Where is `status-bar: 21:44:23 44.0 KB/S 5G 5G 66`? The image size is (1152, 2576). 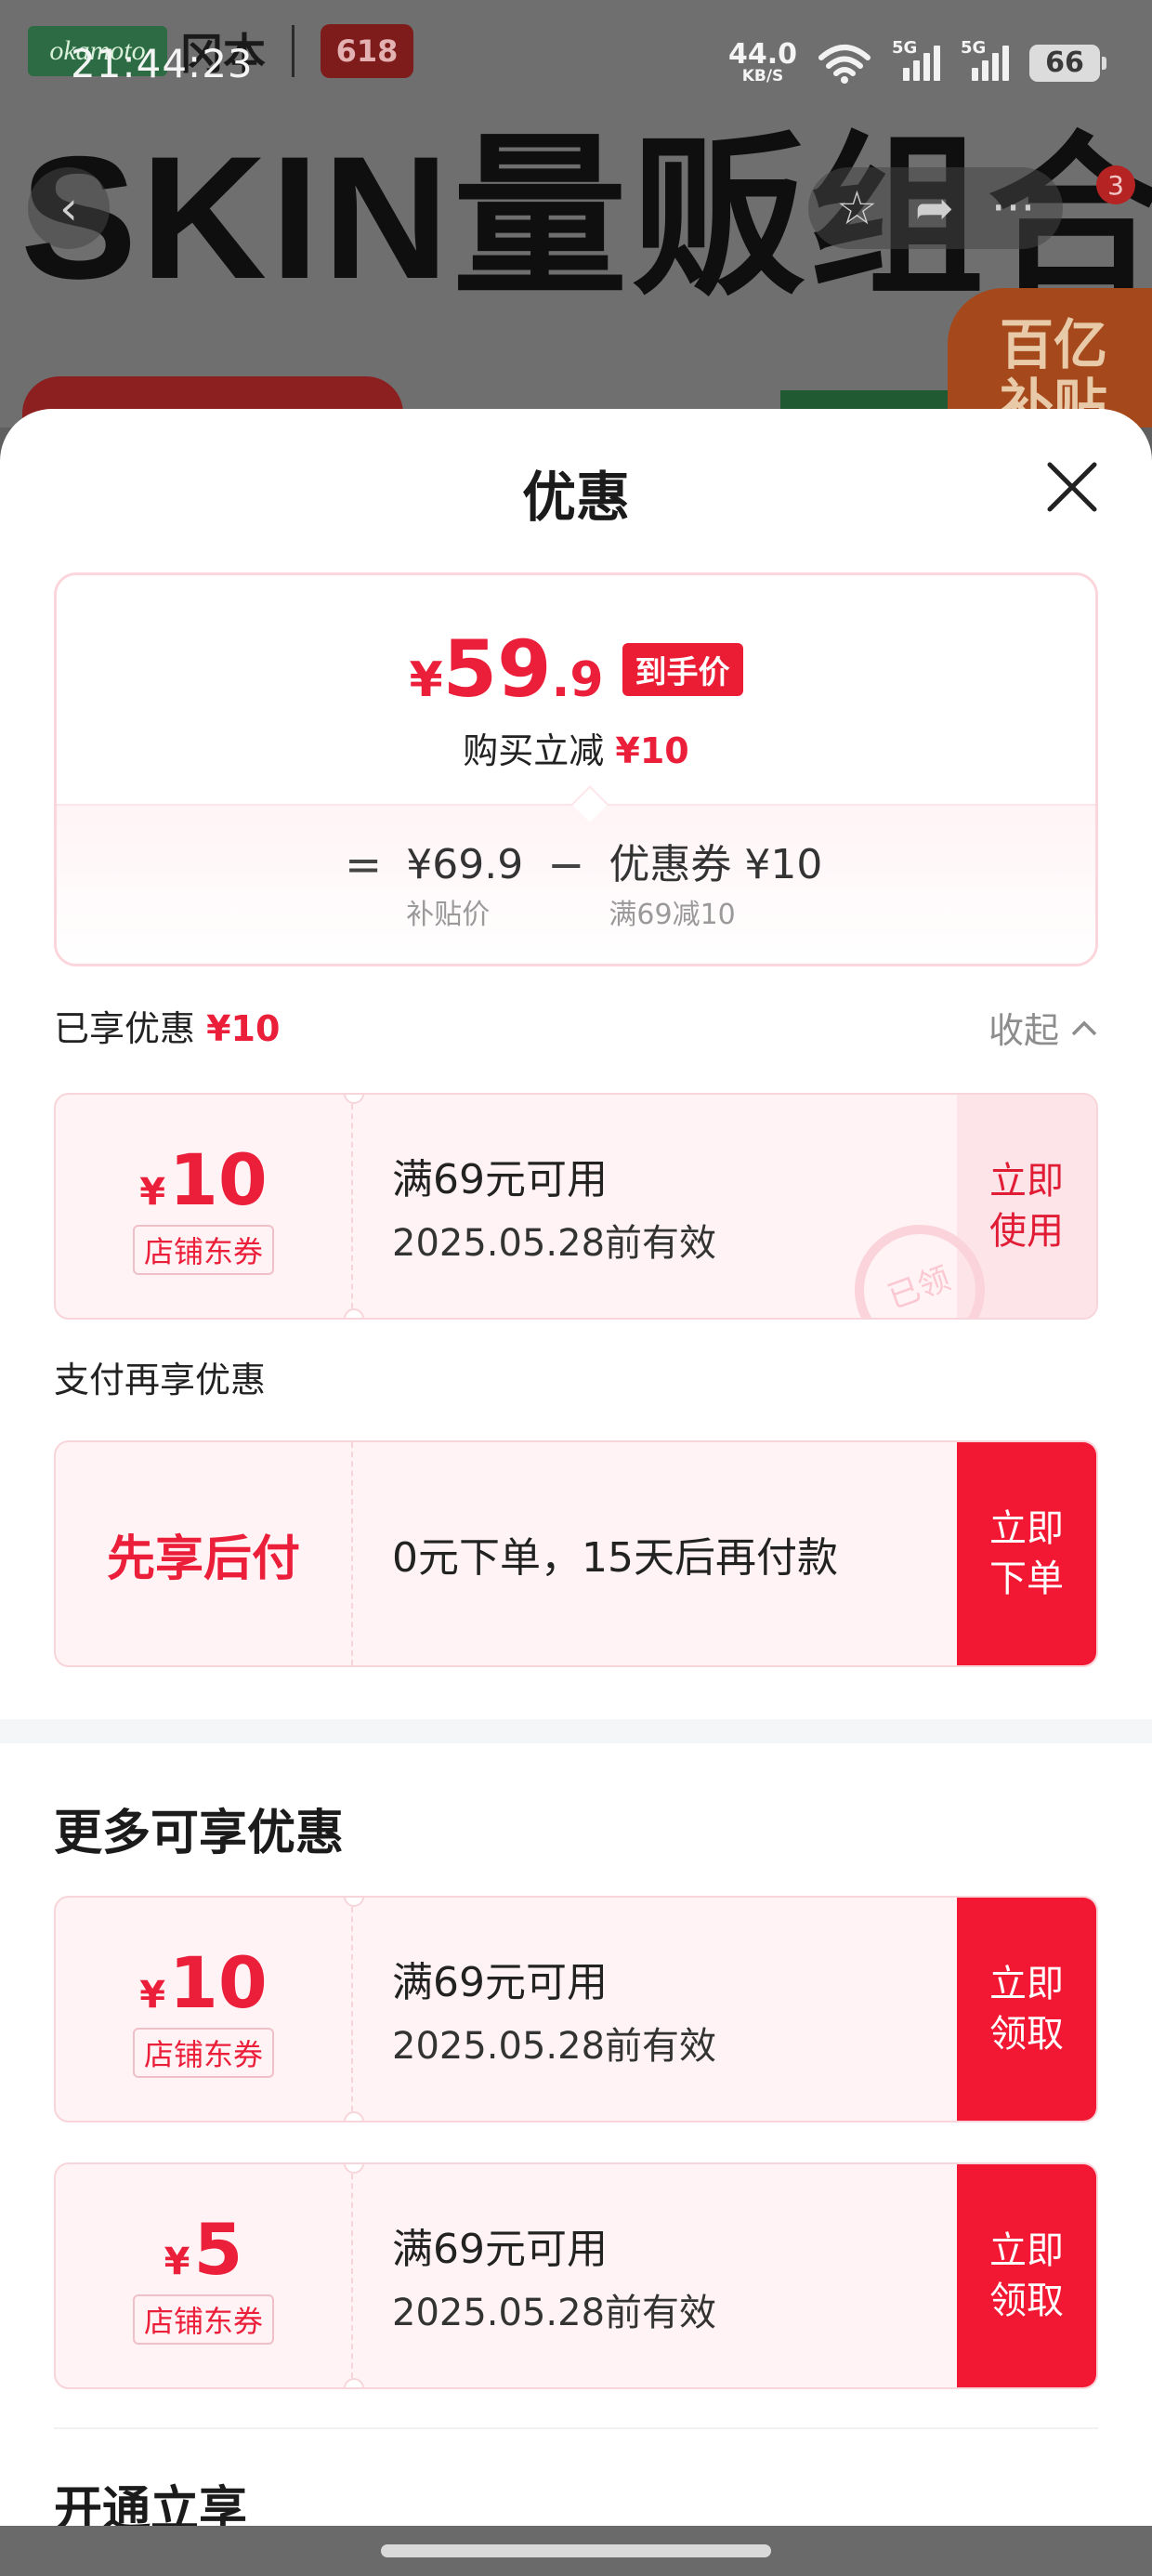 status-bar: 21:44:23 44.0 KB/S 5G 5G 66 is located at coordinates (576, 65).